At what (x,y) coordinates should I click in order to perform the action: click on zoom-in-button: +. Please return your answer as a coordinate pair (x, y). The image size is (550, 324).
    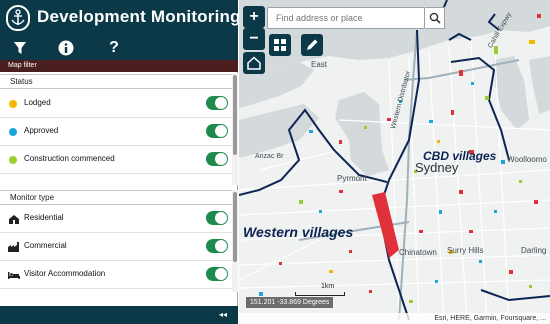
    Looking at the image, I should click on (254, 17).